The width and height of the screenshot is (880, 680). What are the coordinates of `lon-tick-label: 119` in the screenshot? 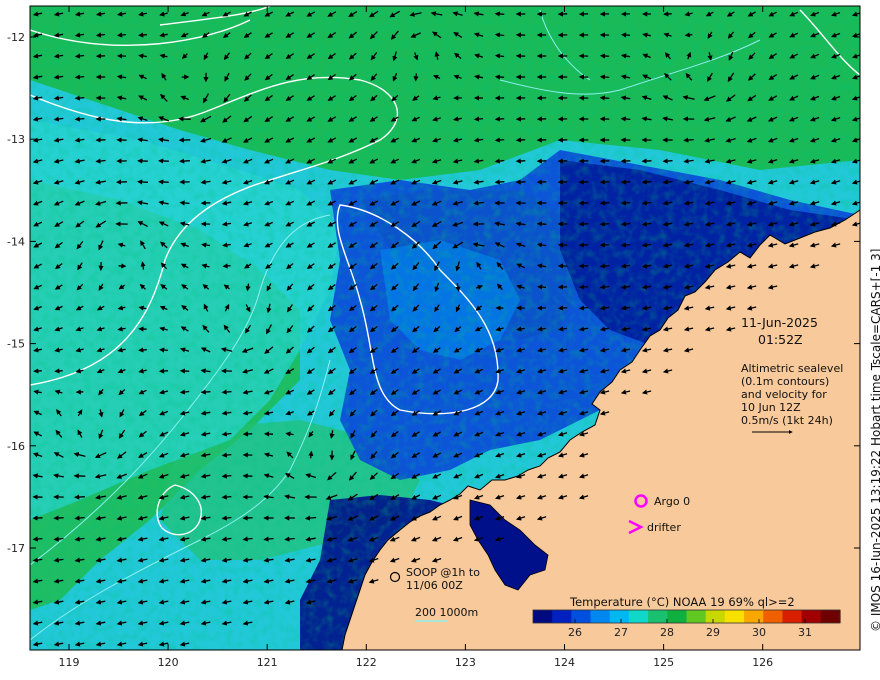 It's located at (69, 662).